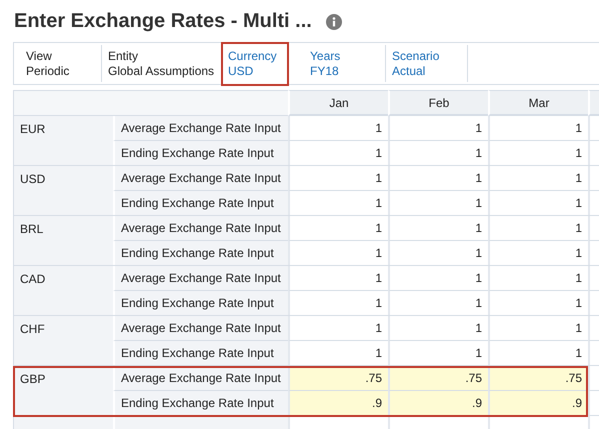 The image size is (599, 429). What do you see at coordinates (334, 22) in the screenshot?
I see `info-icon` at bounding box center [334, 22].